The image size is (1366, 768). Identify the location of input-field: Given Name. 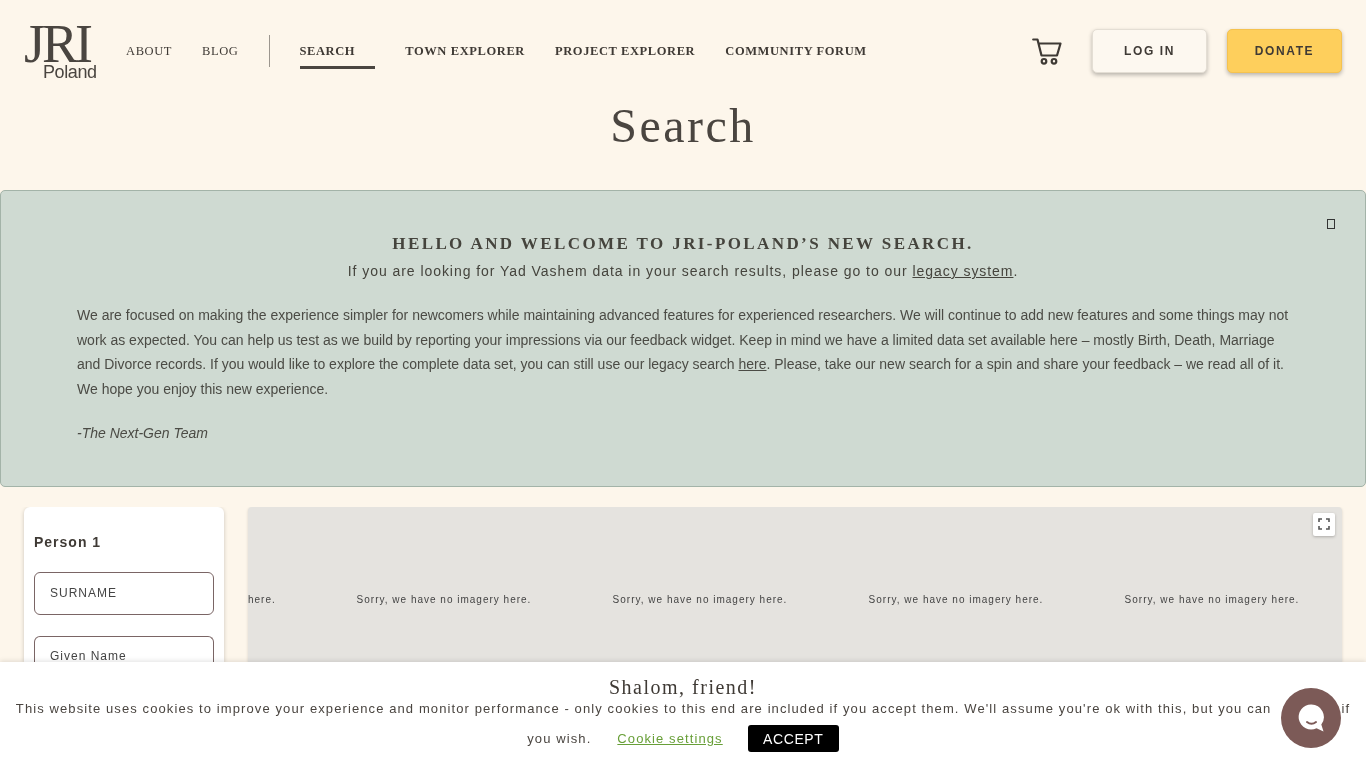
(124, 648).